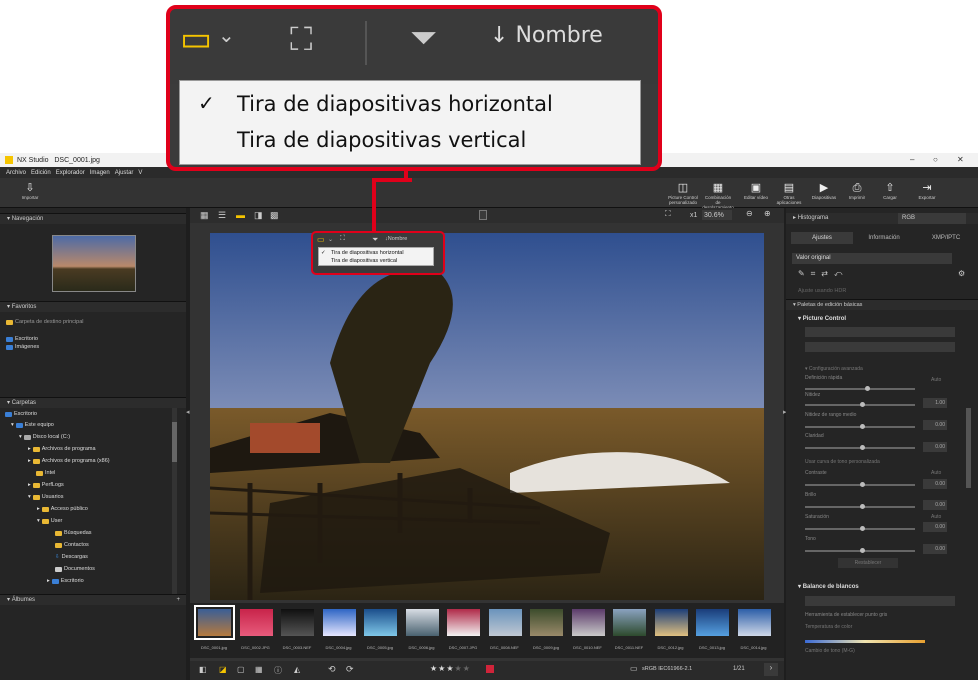 The height and width of the screenshot is (680, 978). What do you see at coordinates (932, 218) in the screenshot?
I see `histogram-mode-select: RGB` at bounding box center [932, 218].